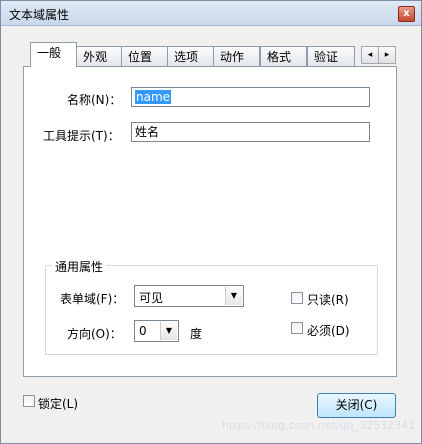 The height and width of the screenshot is (444, 422). What do you see at coordinates (190, 56) in the screenshot?
I see `tab-options: 选项` at bounding box center [190, 56].